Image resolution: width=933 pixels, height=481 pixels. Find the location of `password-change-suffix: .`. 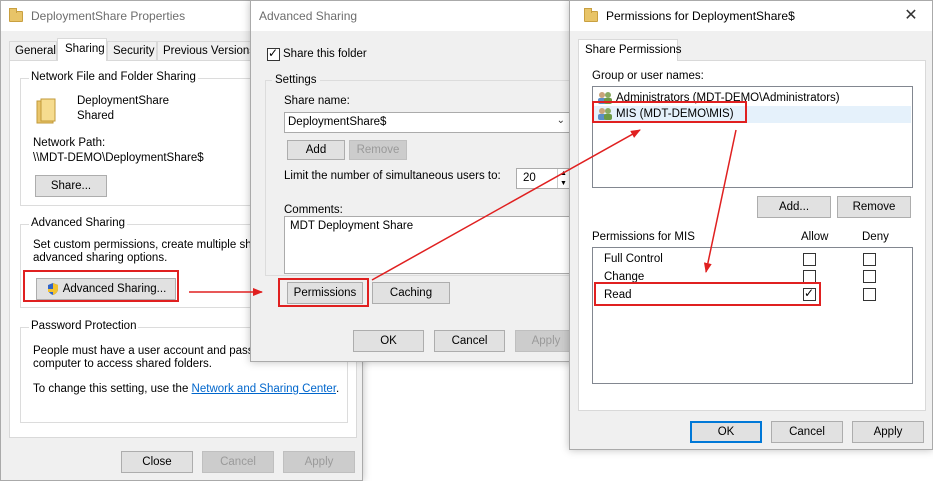

password-change-suffix: . is located at coordinates (338, 389).